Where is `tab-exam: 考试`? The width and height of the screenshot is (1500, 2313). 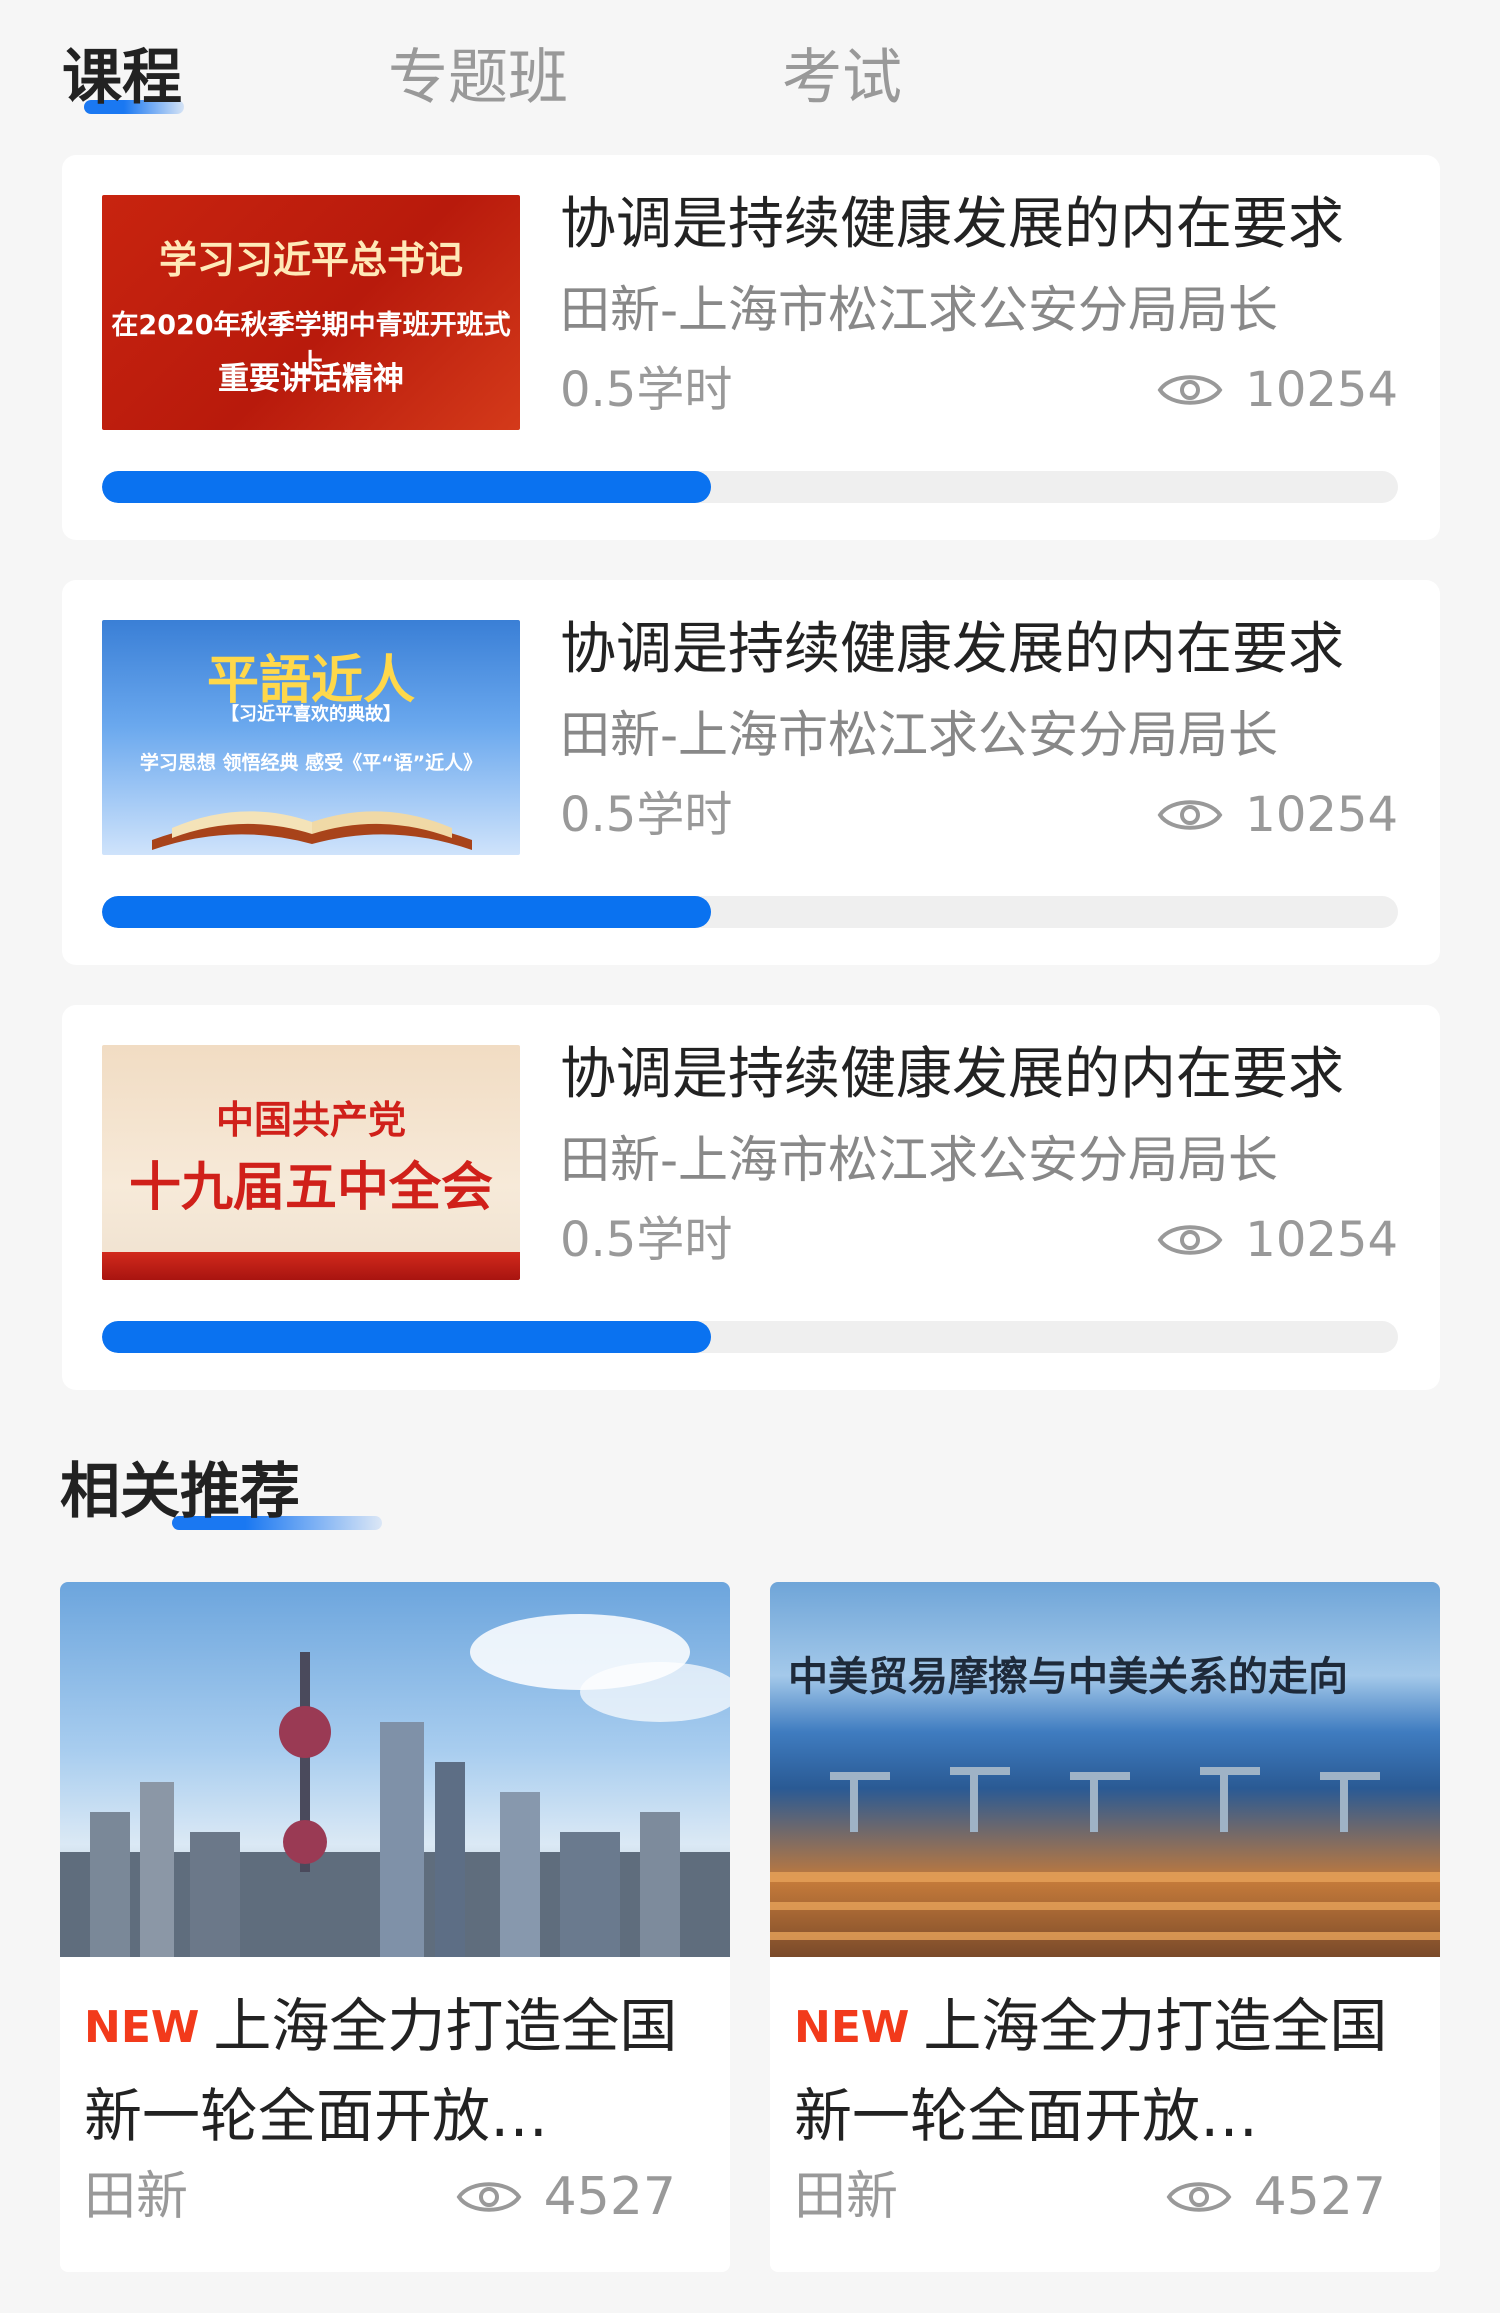
tab-exam: 考试 is located at coordinates (842, 78).